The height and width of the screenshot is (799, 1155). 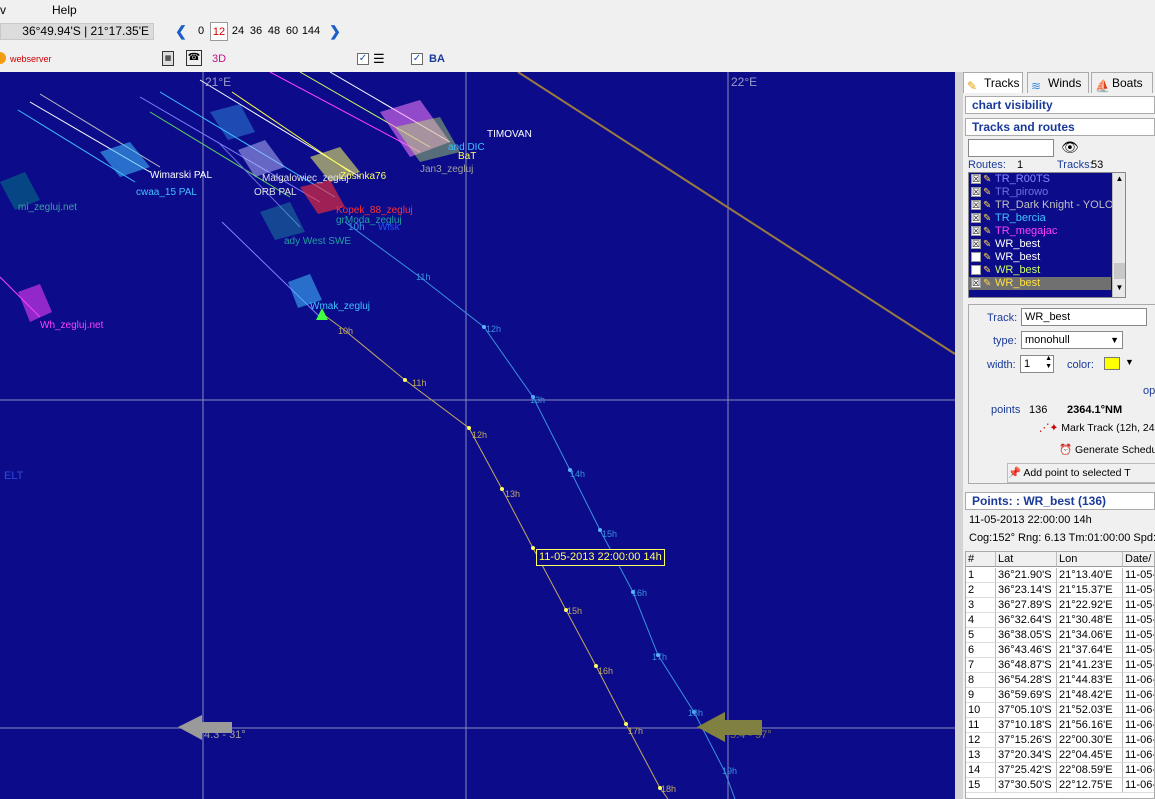 I want to click on view-3d-button: 3D, so click(x=219, y=59).